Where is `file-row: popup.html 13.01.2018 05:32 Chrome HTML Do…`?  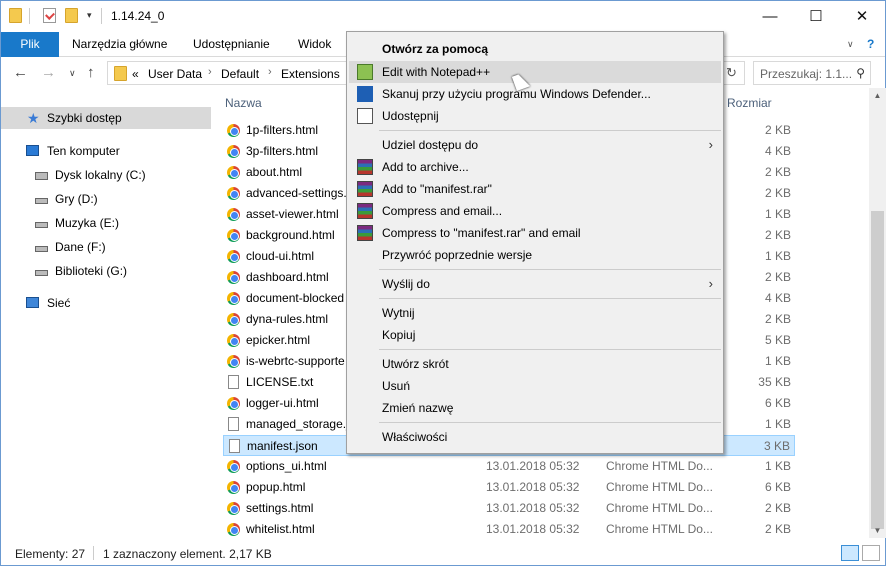 file-row: popup.html 13.01.2018 05:32 Chrome HTML Do… is located at coordinates (509, 487).